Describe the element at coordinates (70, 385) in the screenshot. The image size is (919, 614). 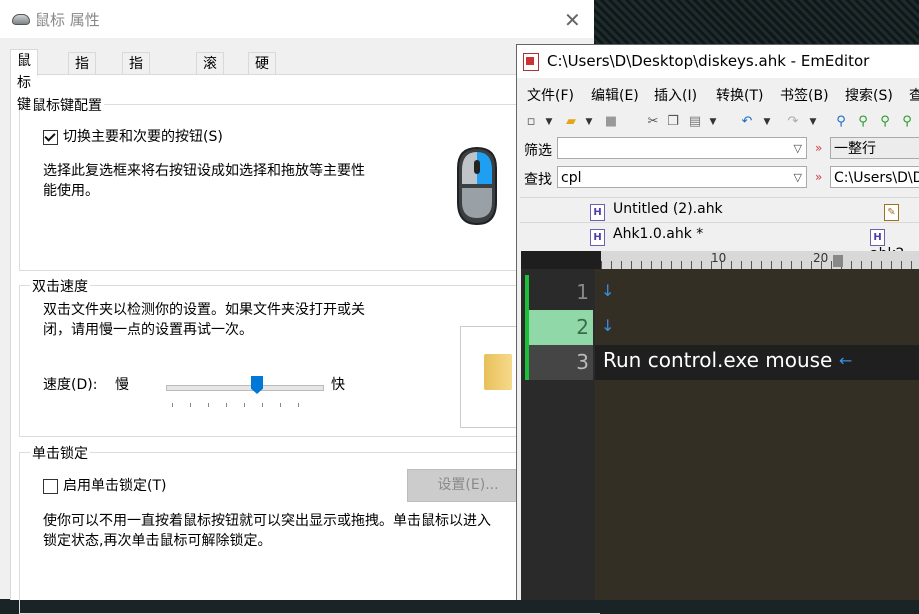
I see `speed-label: 速度(D):` at that location.